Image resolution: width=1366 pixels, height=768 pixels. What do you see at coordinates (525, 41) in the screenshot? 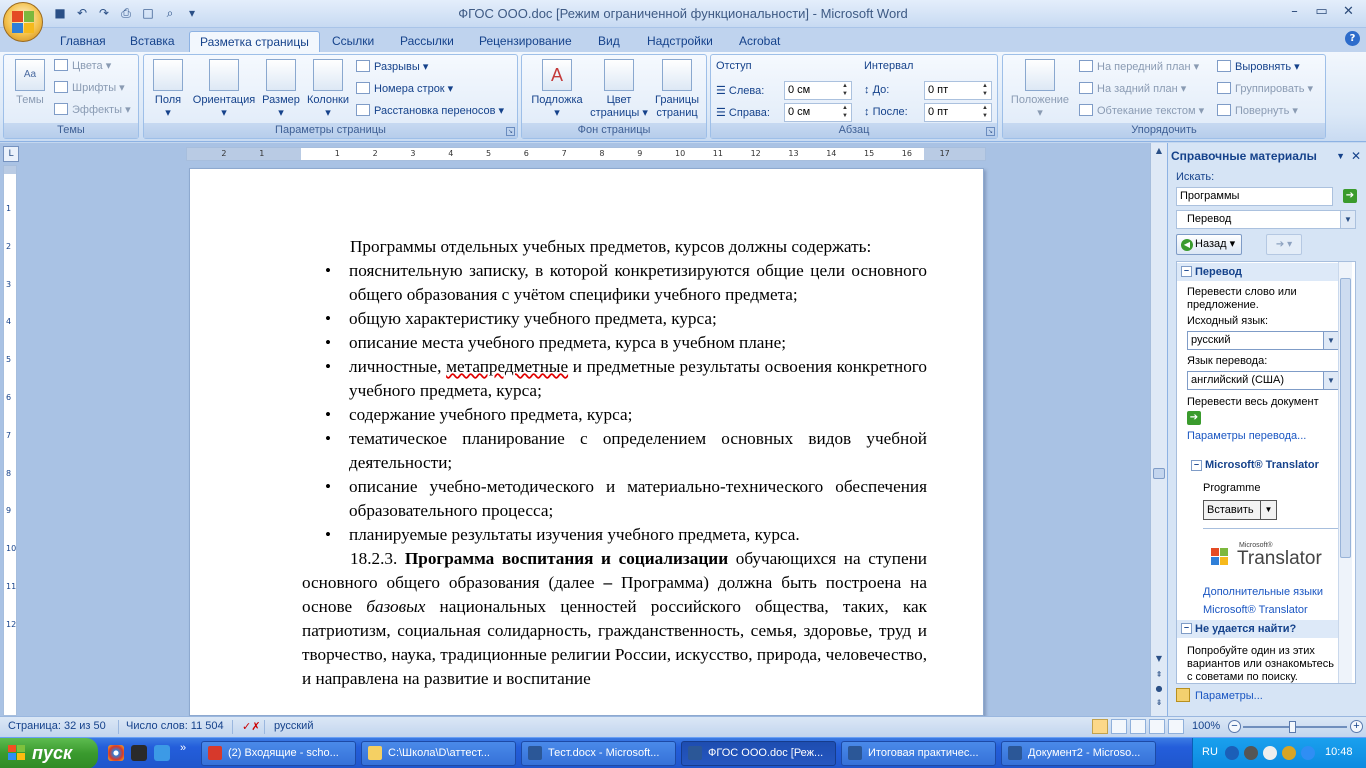
I see `tab-review: Рецензирование` at bounding box center [525, 41].